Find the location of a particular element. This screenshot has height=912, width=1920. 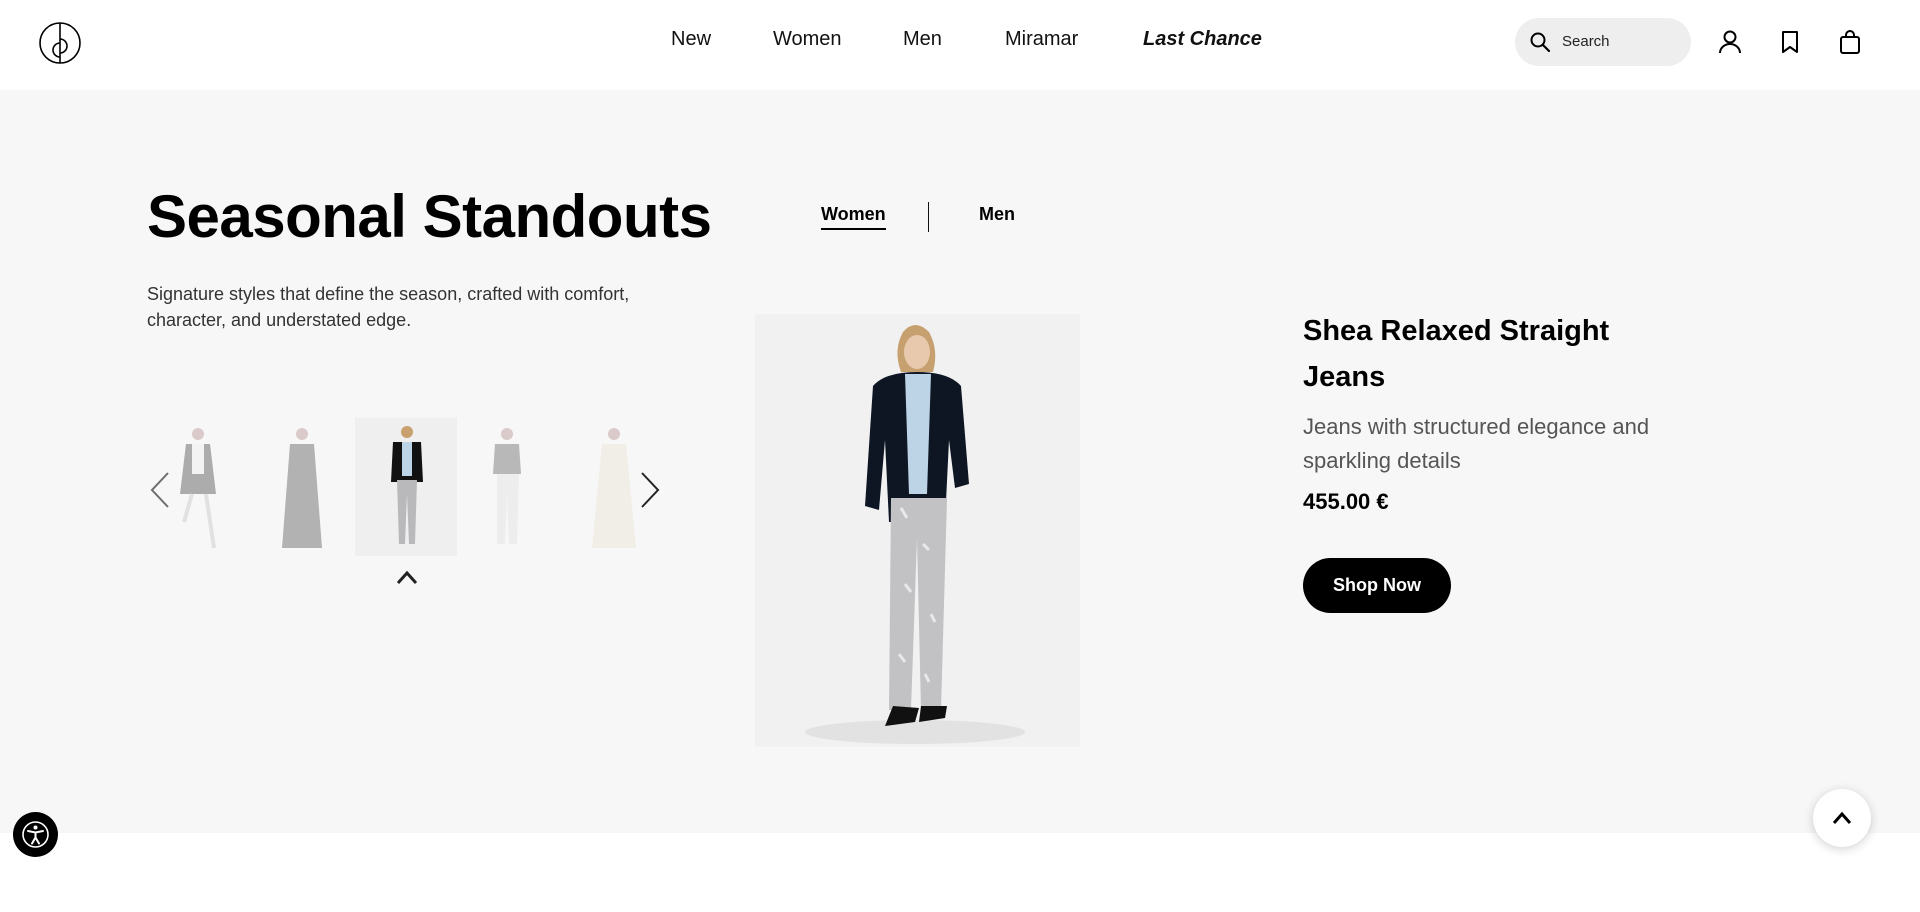

bag-icon is located at coordinates (1850, 42).